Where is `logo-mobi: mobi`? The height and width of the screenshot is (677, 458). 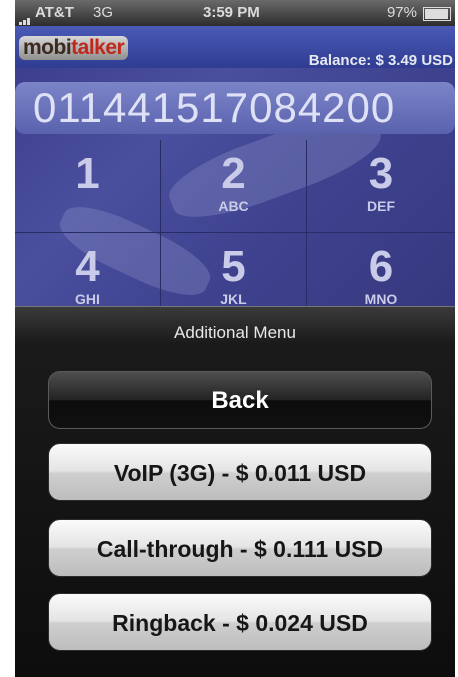
logo-mobi: mobi is located at coordinates (47, 47).